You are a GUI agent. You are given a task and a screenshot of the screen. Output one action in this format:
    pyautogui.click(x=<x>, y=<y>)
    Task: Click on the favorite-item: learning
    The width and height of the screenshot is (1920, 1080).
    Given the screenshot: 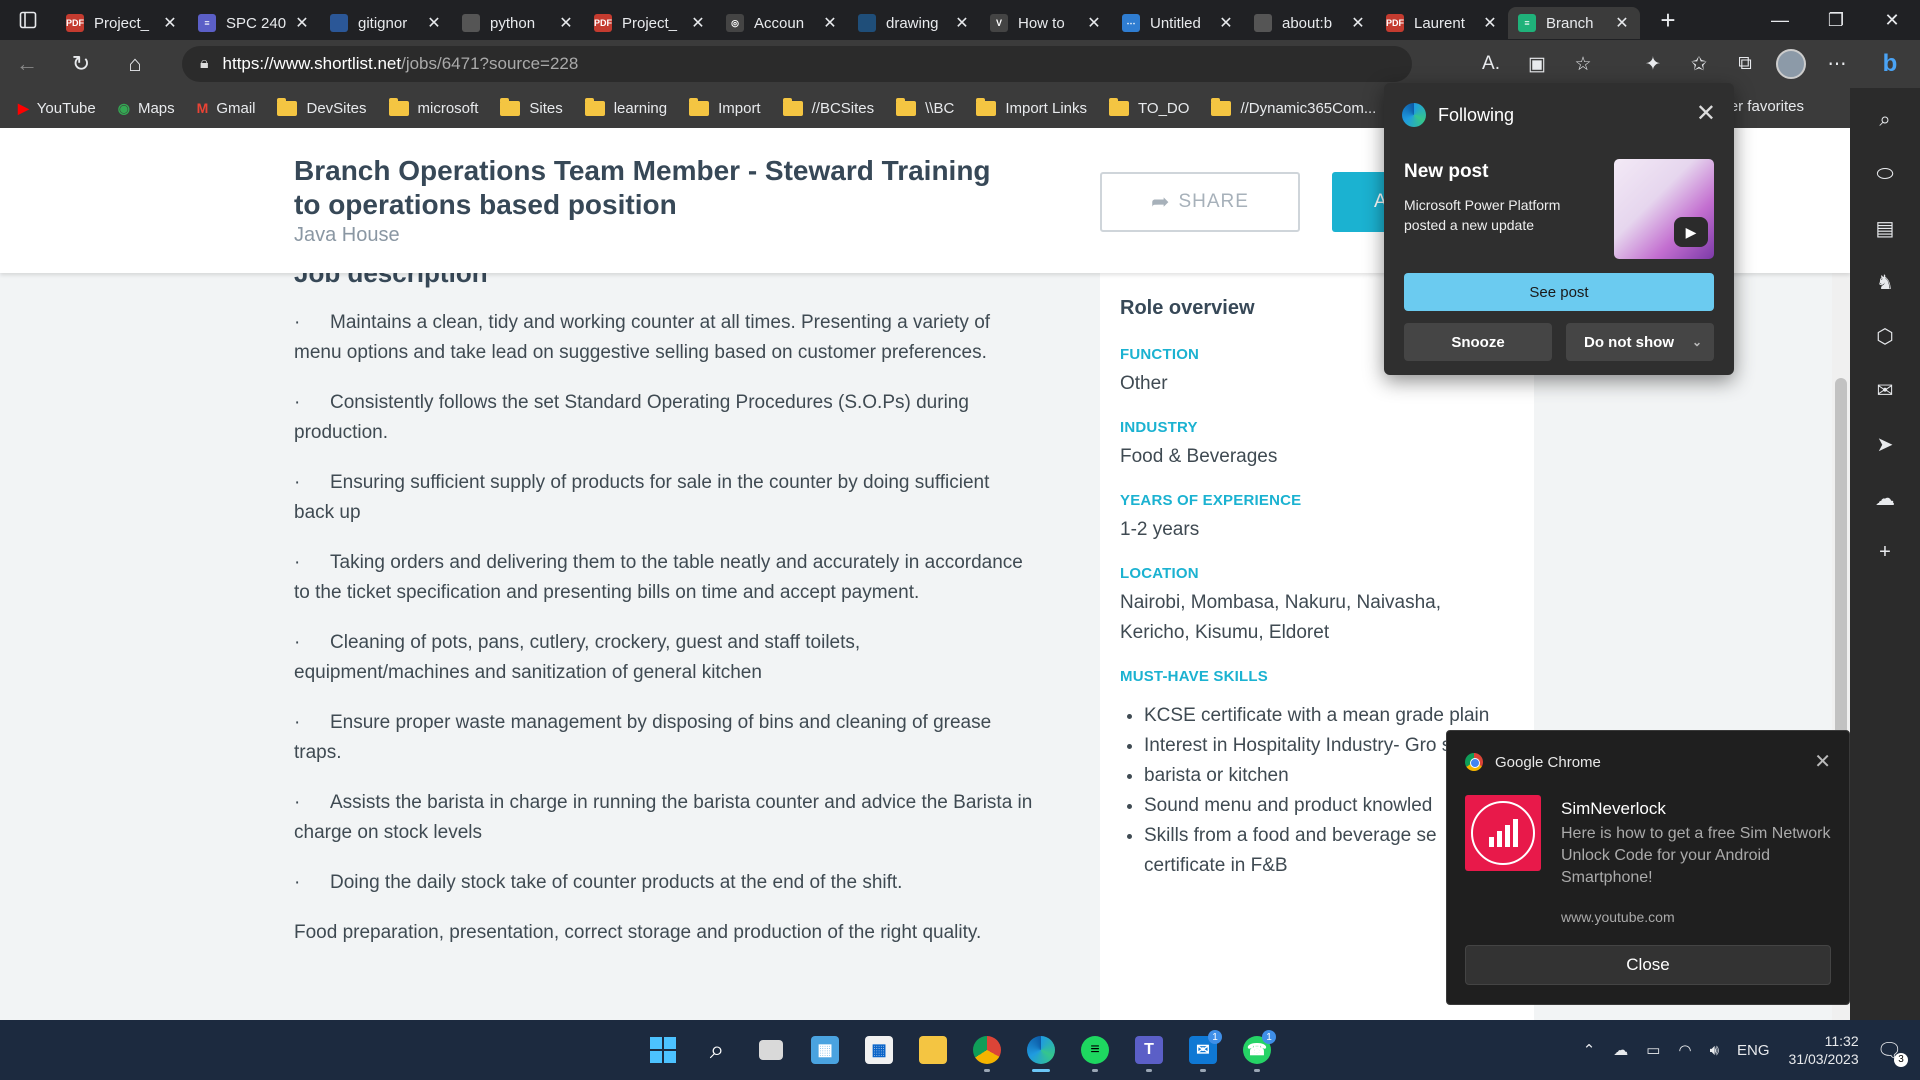 What is the action you would take?
    pyautogui.click(x=625, y=107)
    